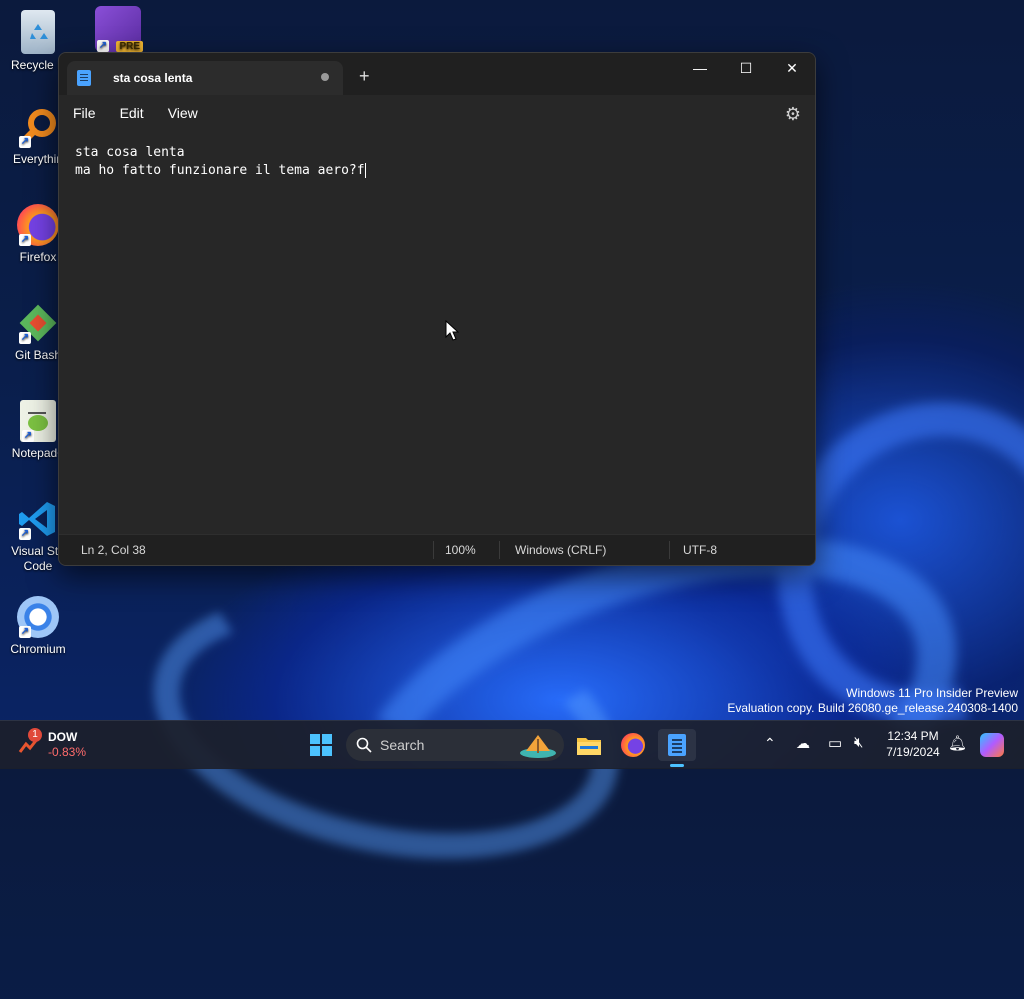 The height and width of the screenshot is (999, 1024). Describe the element at coordinates (455, 745) in the screenshot. I see `taskbar-search: Search` at that location.